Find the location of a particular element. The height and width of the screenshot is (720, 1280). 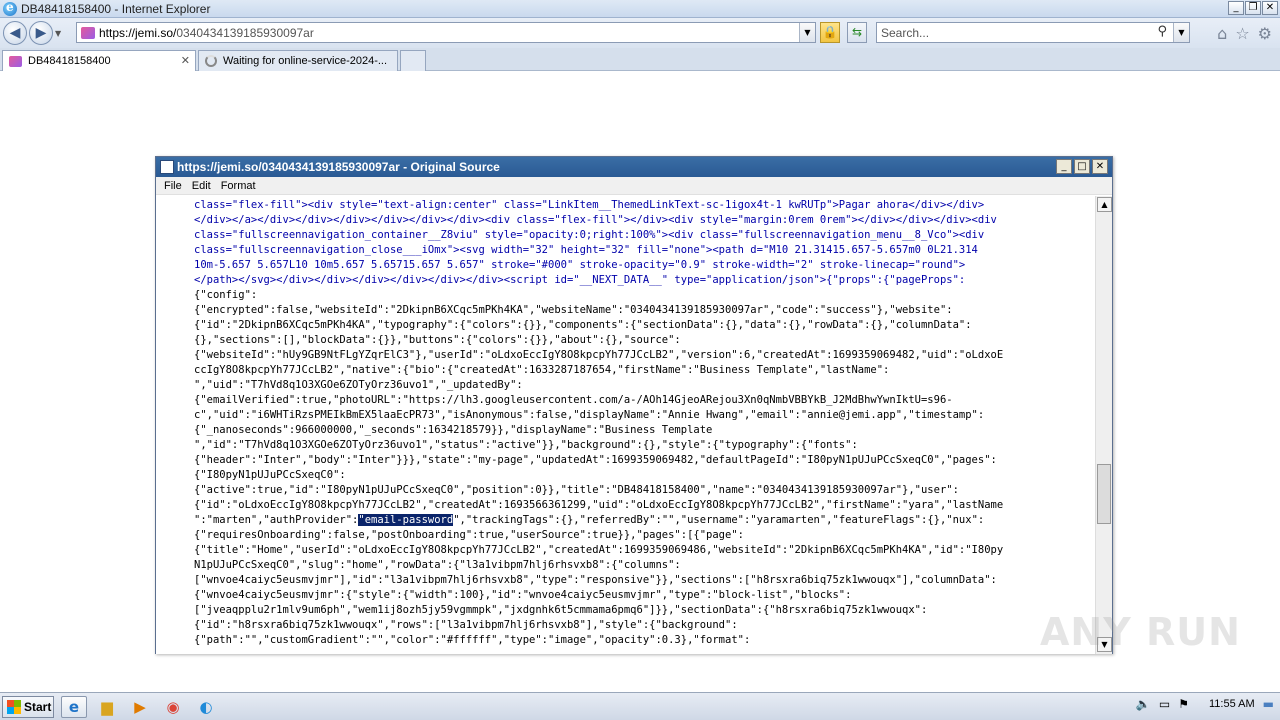

vertical-scrollbar: ▲ ▼ is located at coordinates (1103, 425).